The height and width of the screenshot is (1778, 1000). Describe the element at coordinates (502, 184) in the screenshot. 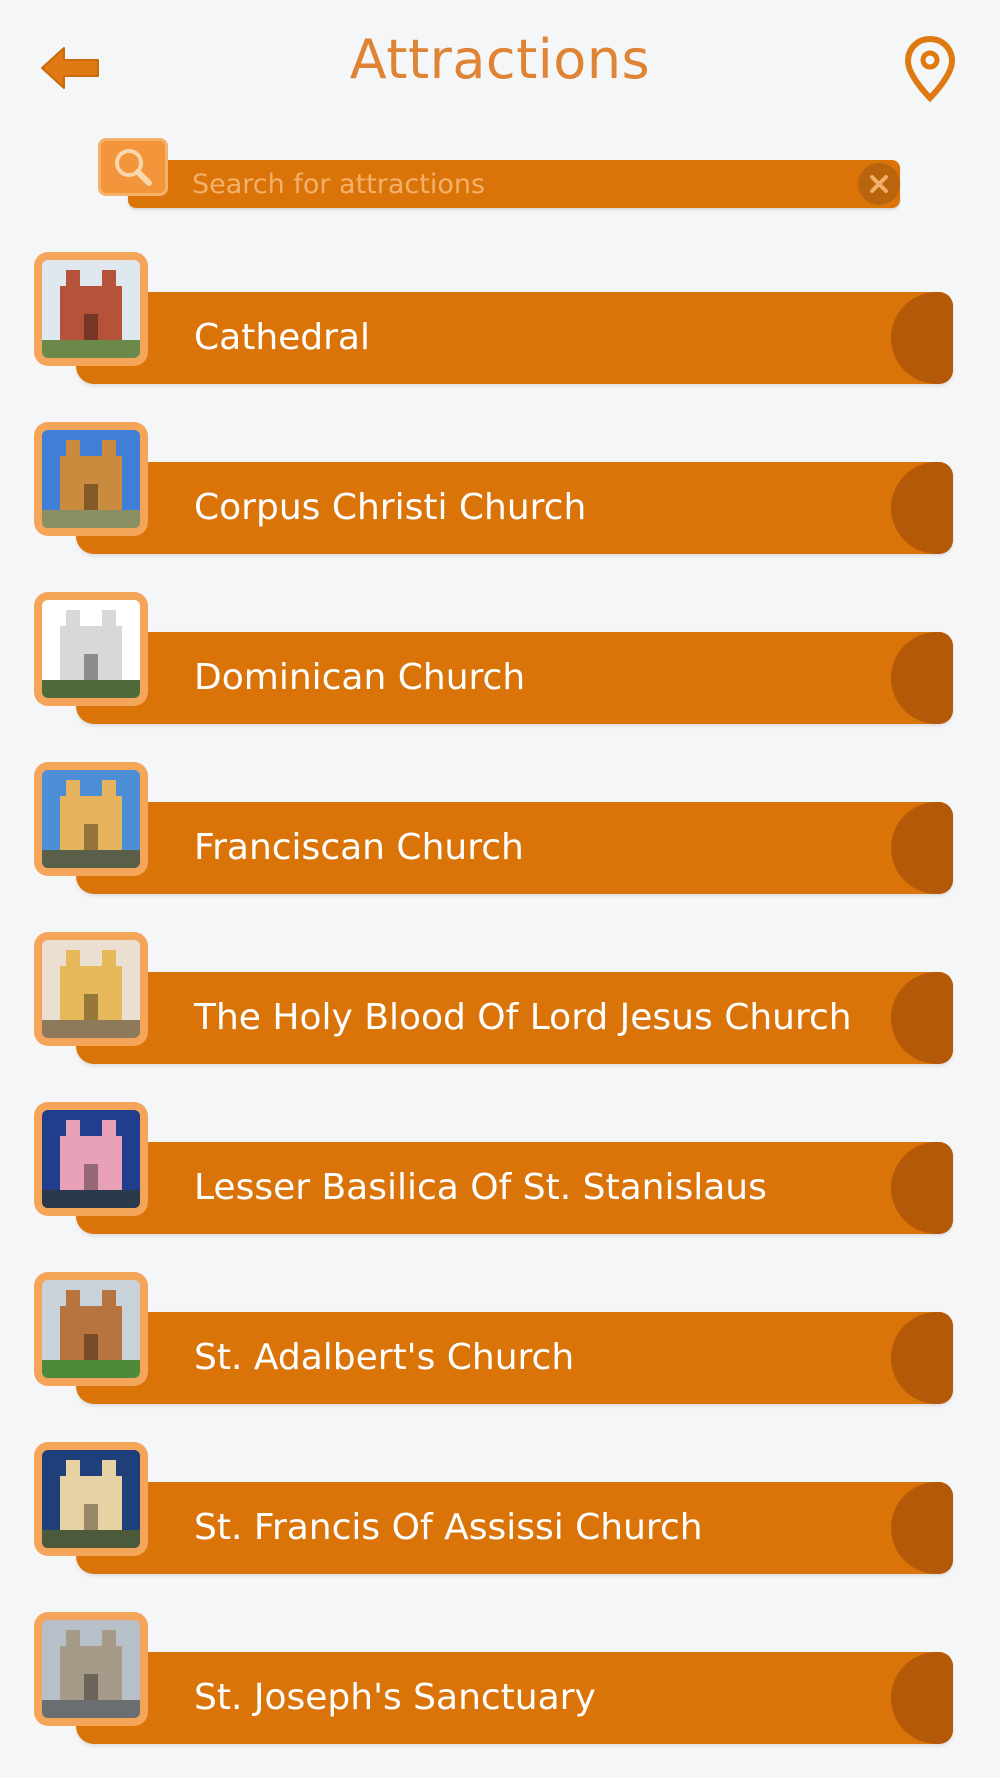

I see `search-input` at that location.